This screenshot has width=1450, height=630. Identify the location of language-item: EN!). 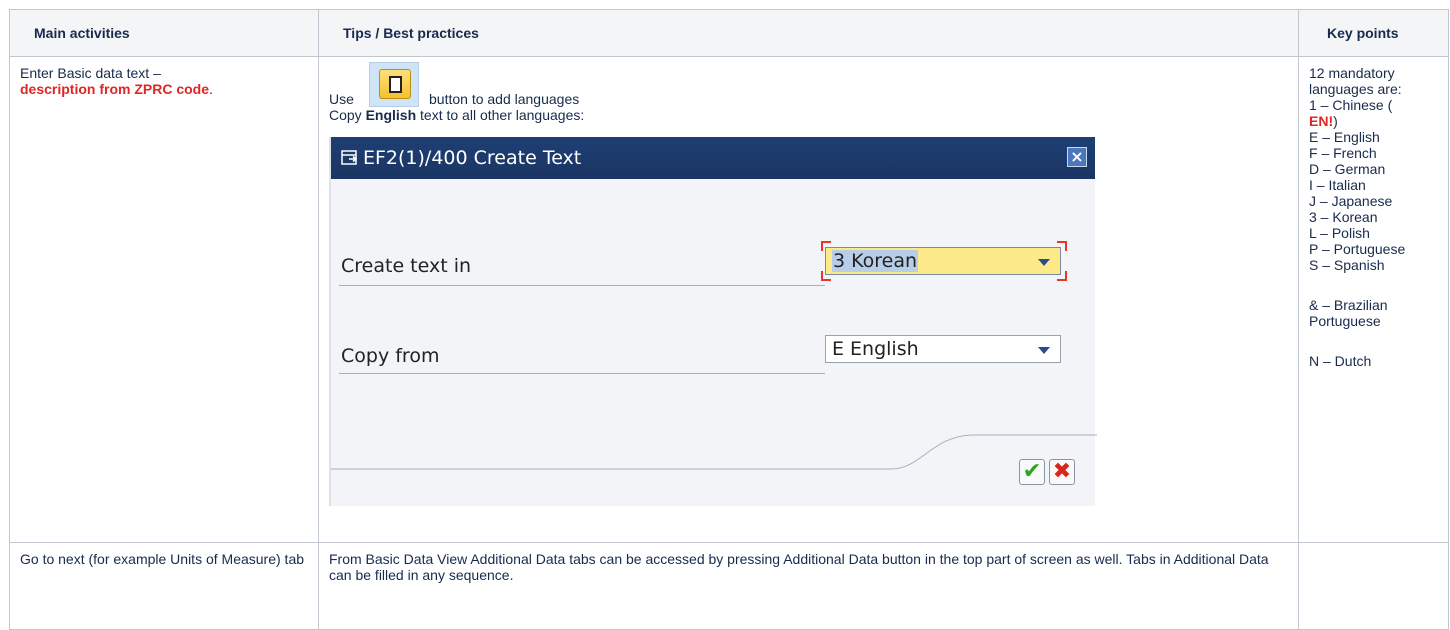
(1373, 121).